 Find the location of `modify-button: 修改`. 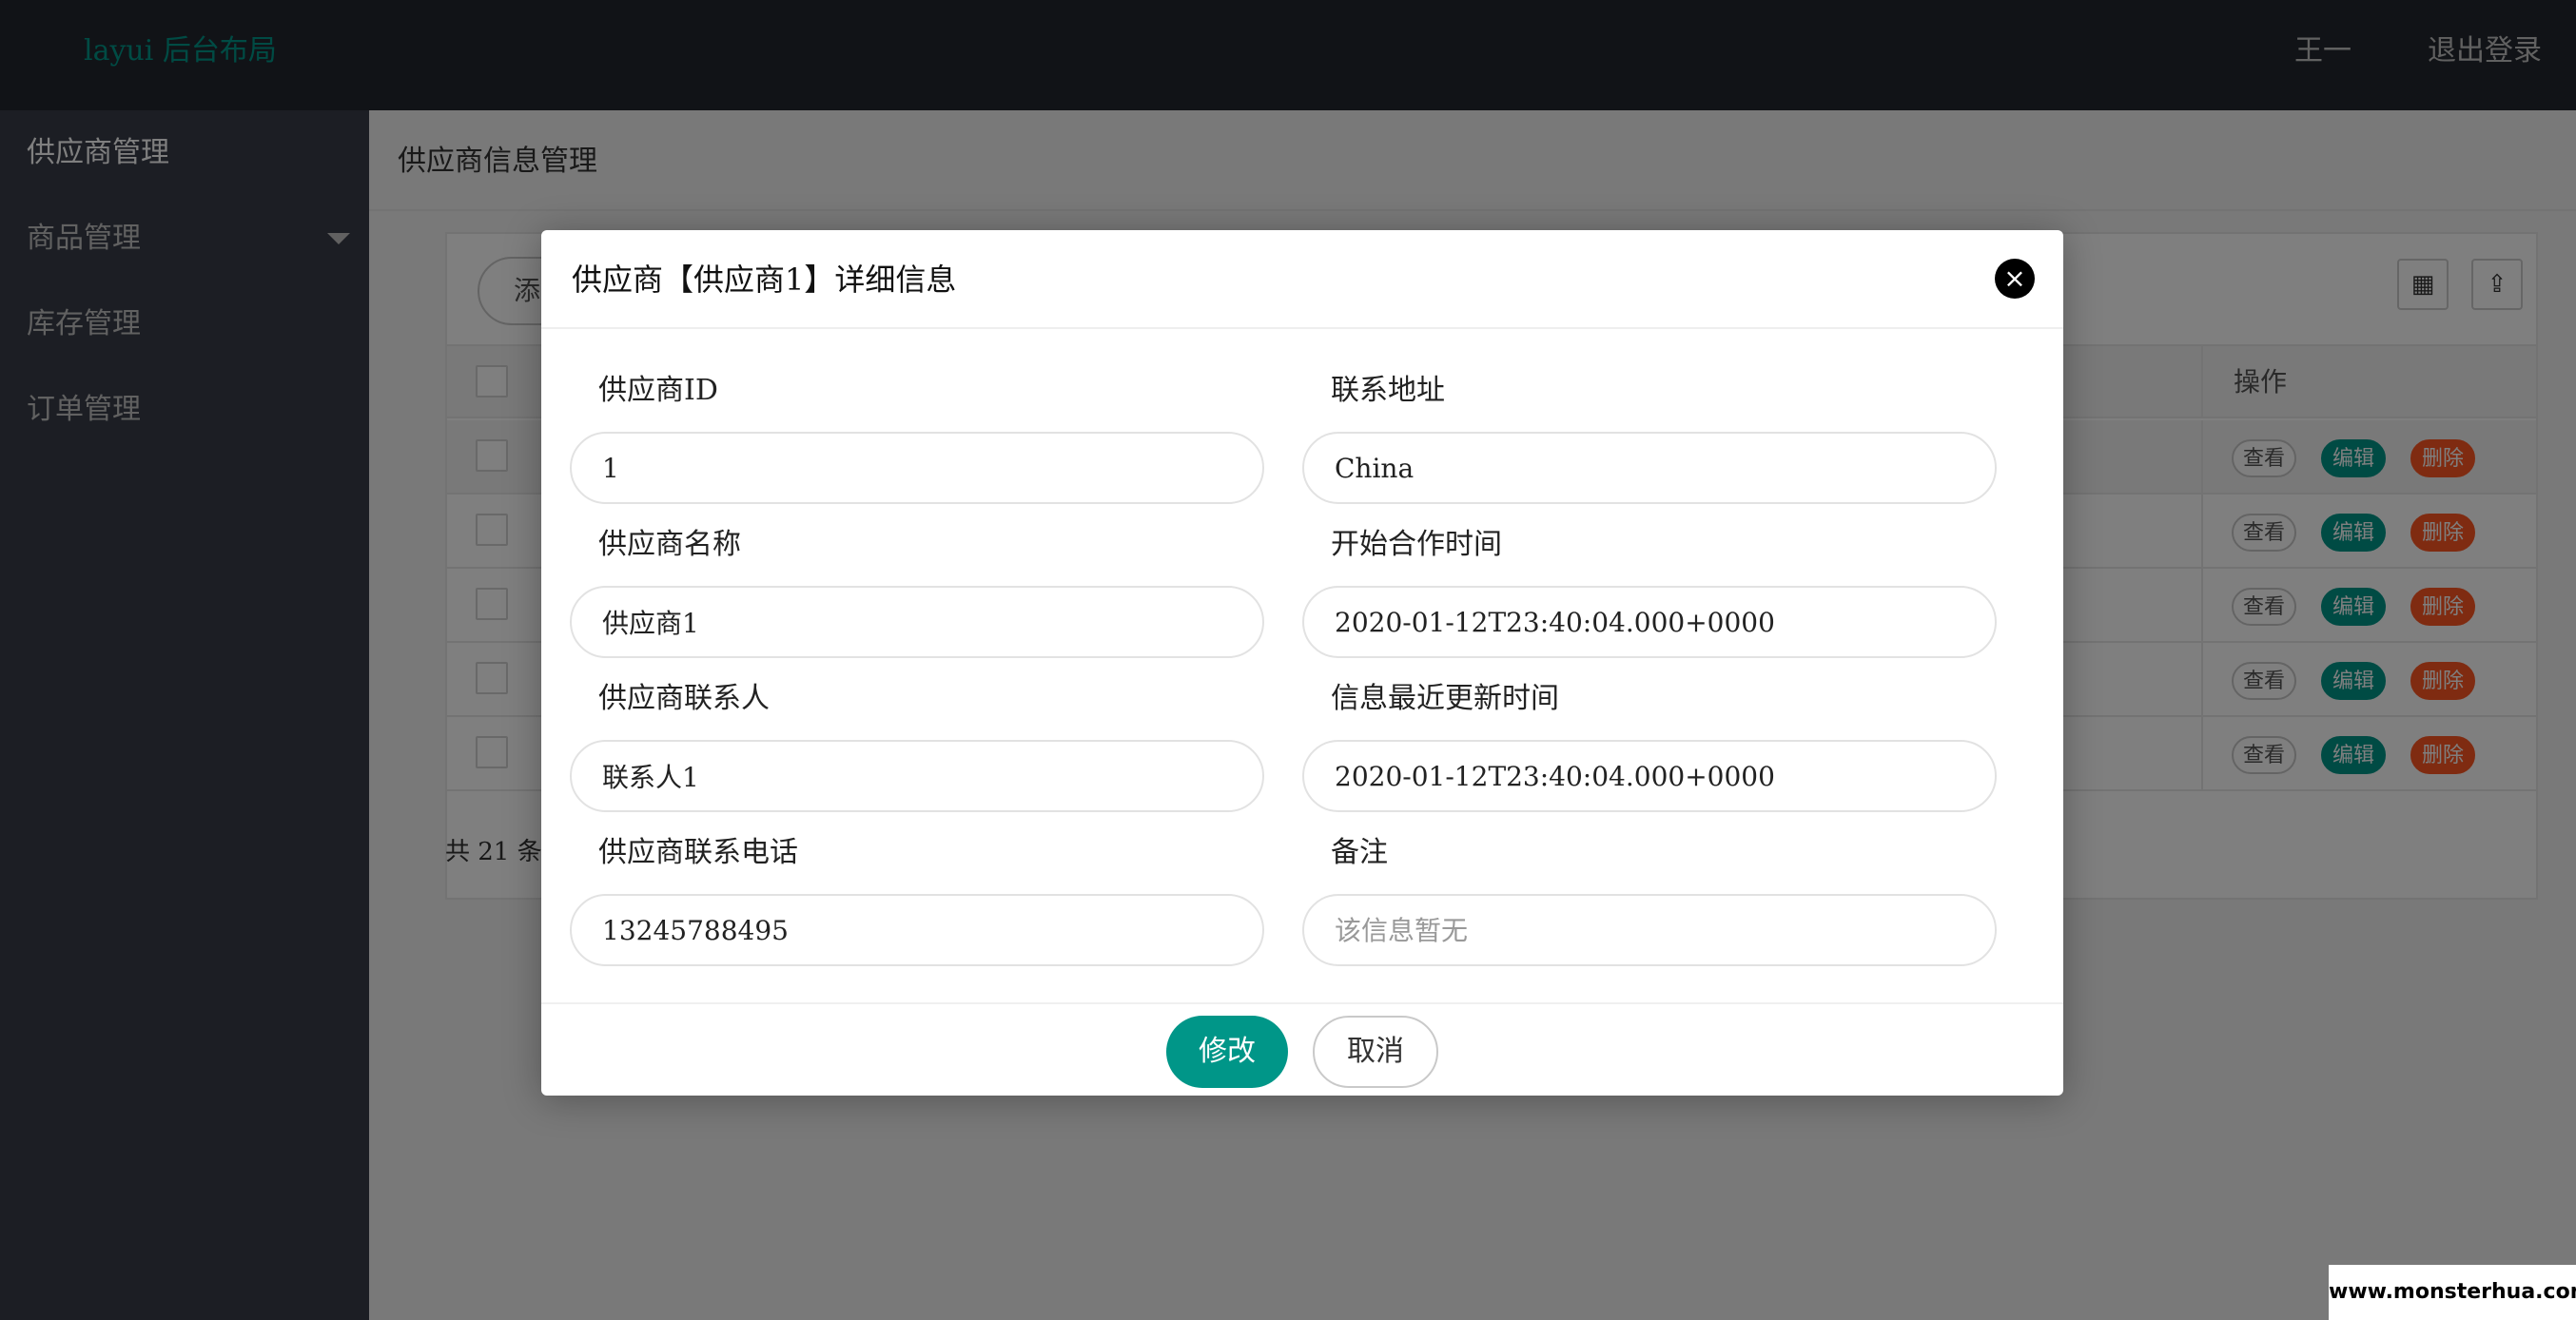

modify-button: 修改 is located at coordinates (1227, 1052).